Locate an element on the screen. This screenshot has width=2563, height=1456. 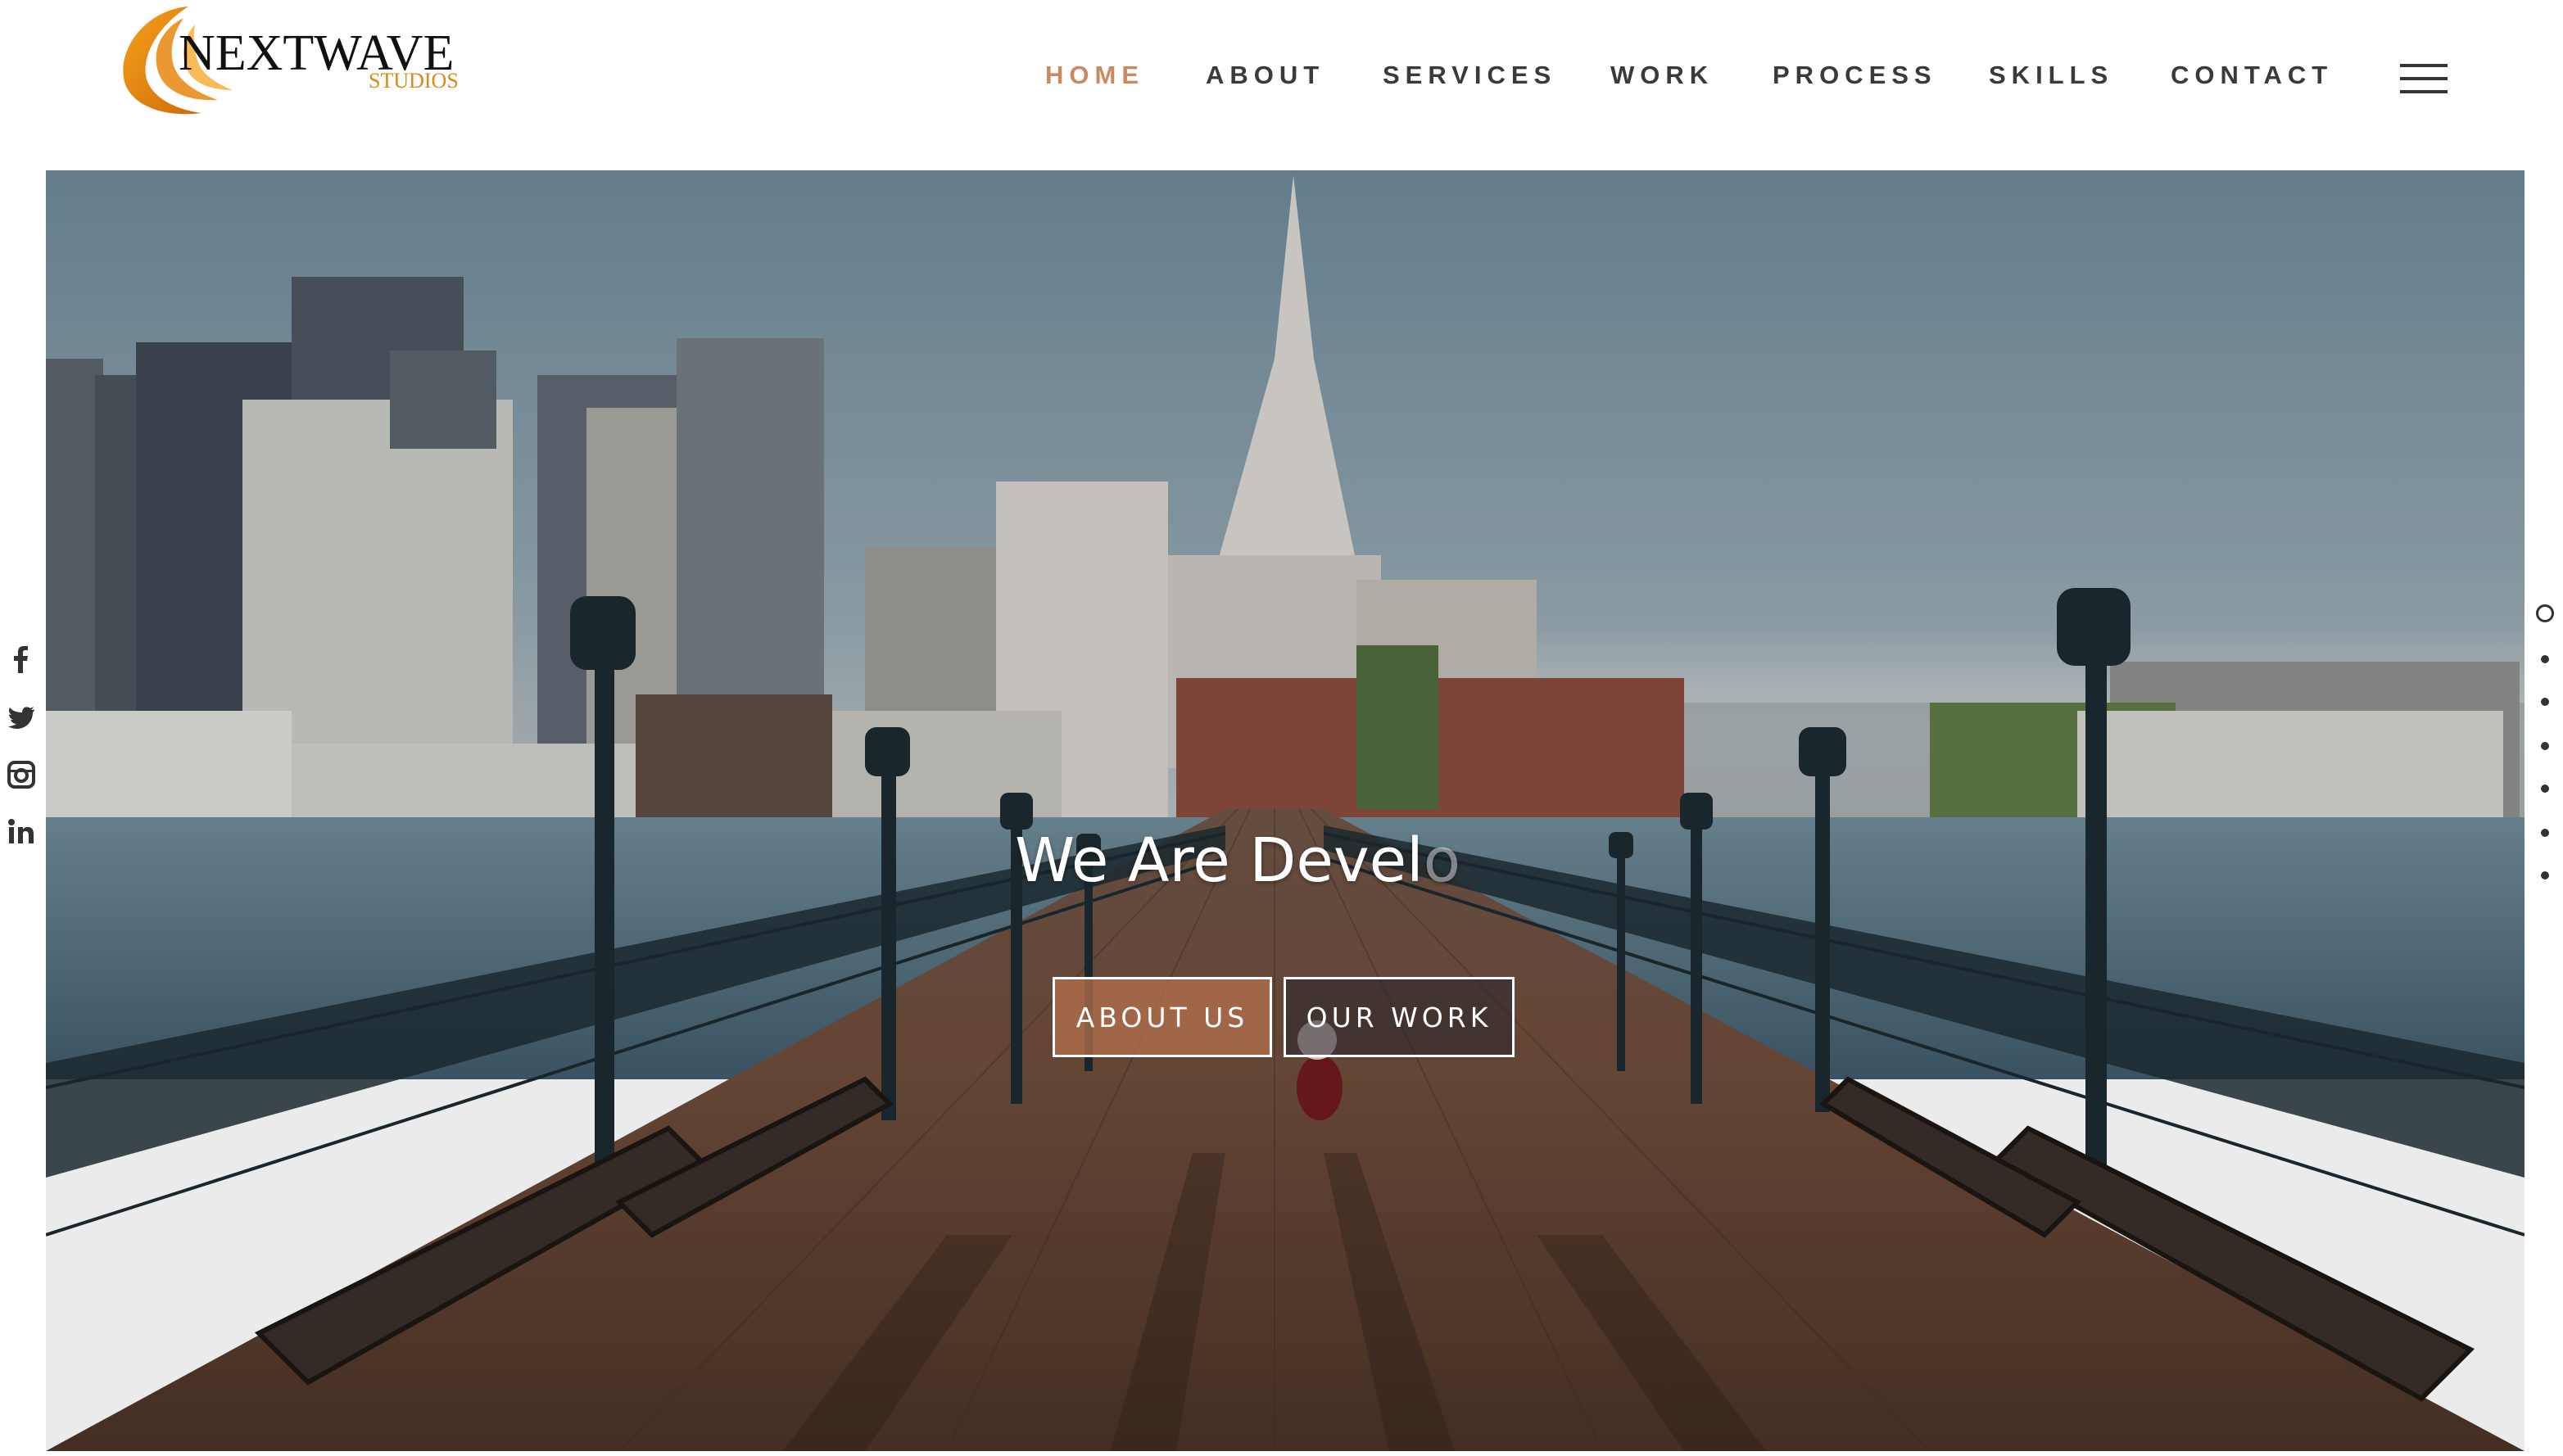
facebook-icon is located at coordinates (21, 660).